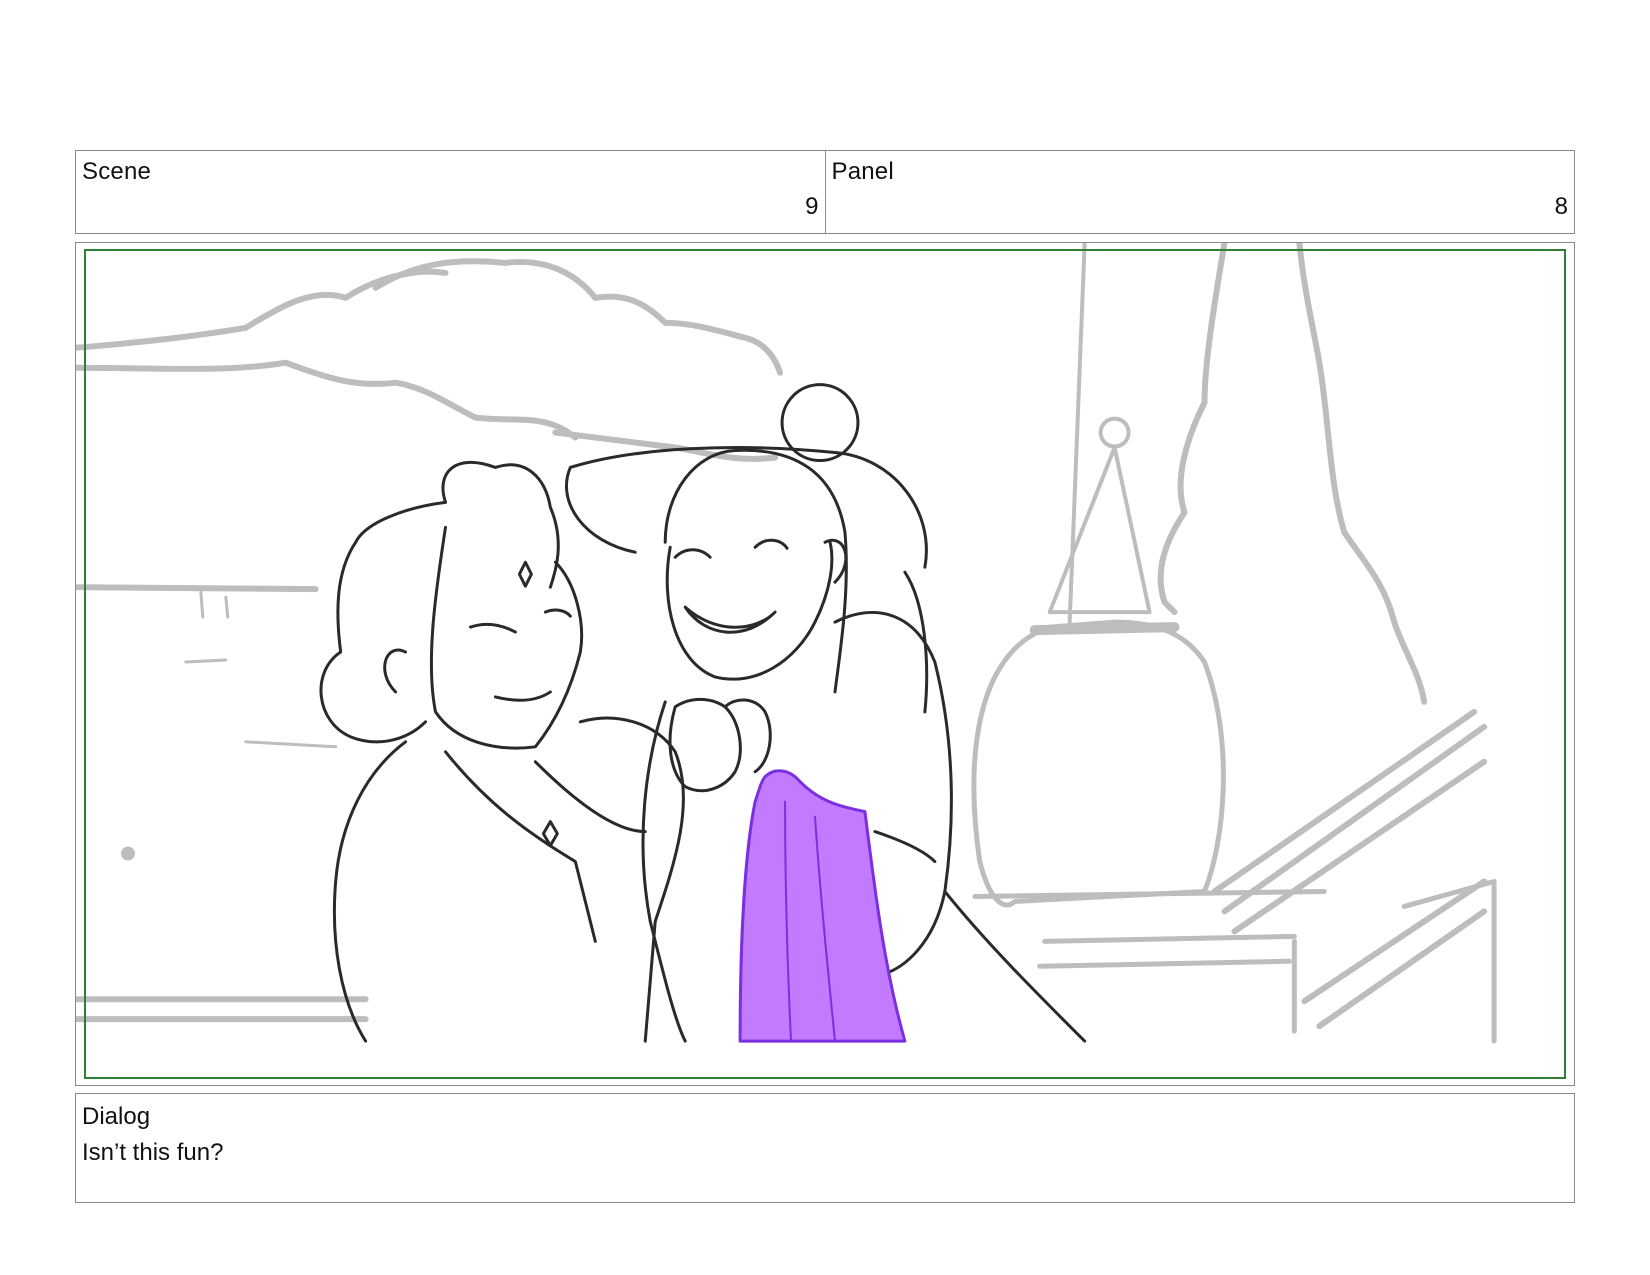 The height and width of the screenshot is (1275, 1650). What do you see at coordinates (152, 1153) in the screenshot?
I see `dialog-text: Isn’t this fun?` at bounding box center [152, 1153].